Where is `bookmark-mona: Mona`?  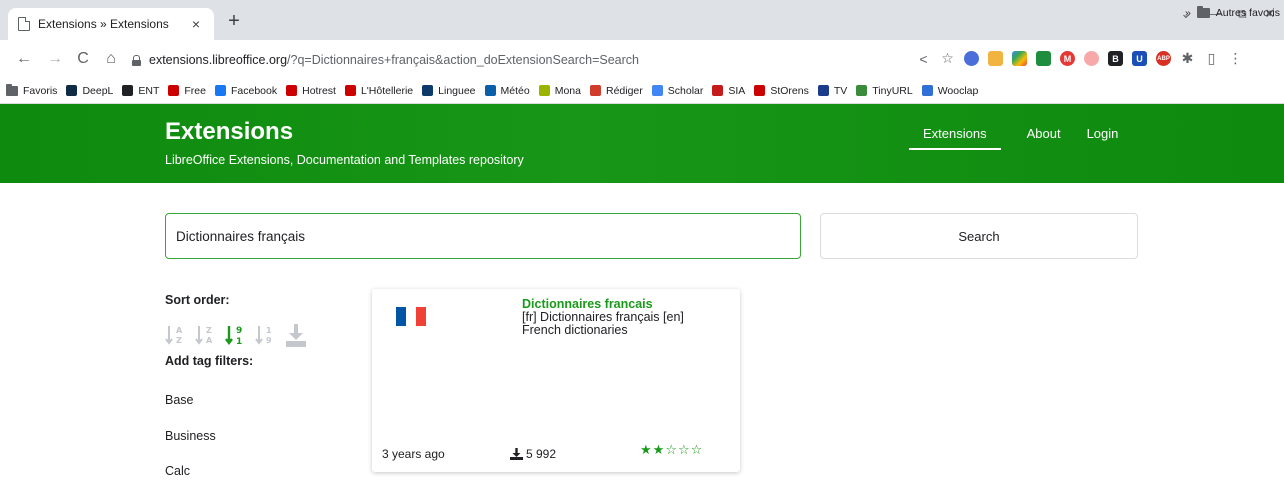 bookmark-mona: Mona is located at coordinates (559, 90).